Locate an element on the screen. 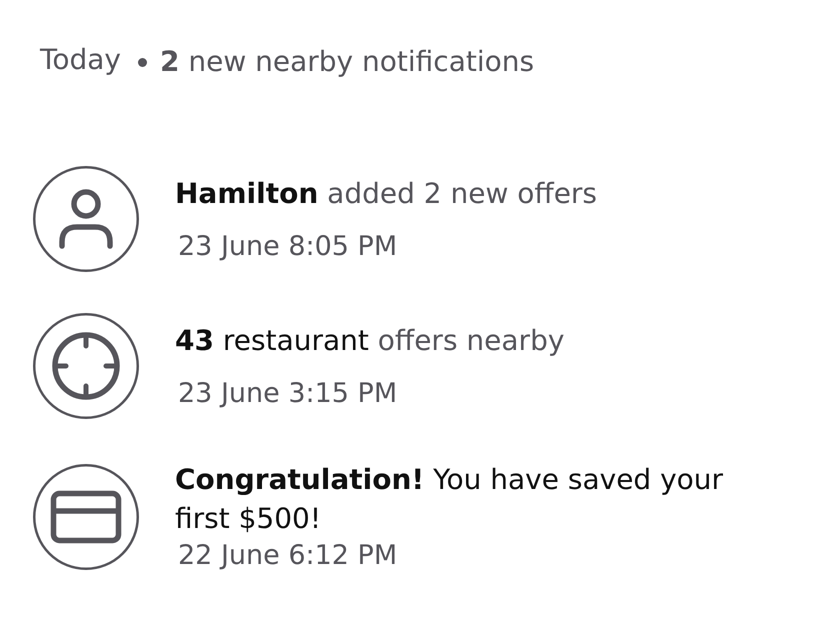 The height and width of the screenshot is (639, 837). notification-message: Hamilton added 2 new offers is located at coordinates (386, 194).